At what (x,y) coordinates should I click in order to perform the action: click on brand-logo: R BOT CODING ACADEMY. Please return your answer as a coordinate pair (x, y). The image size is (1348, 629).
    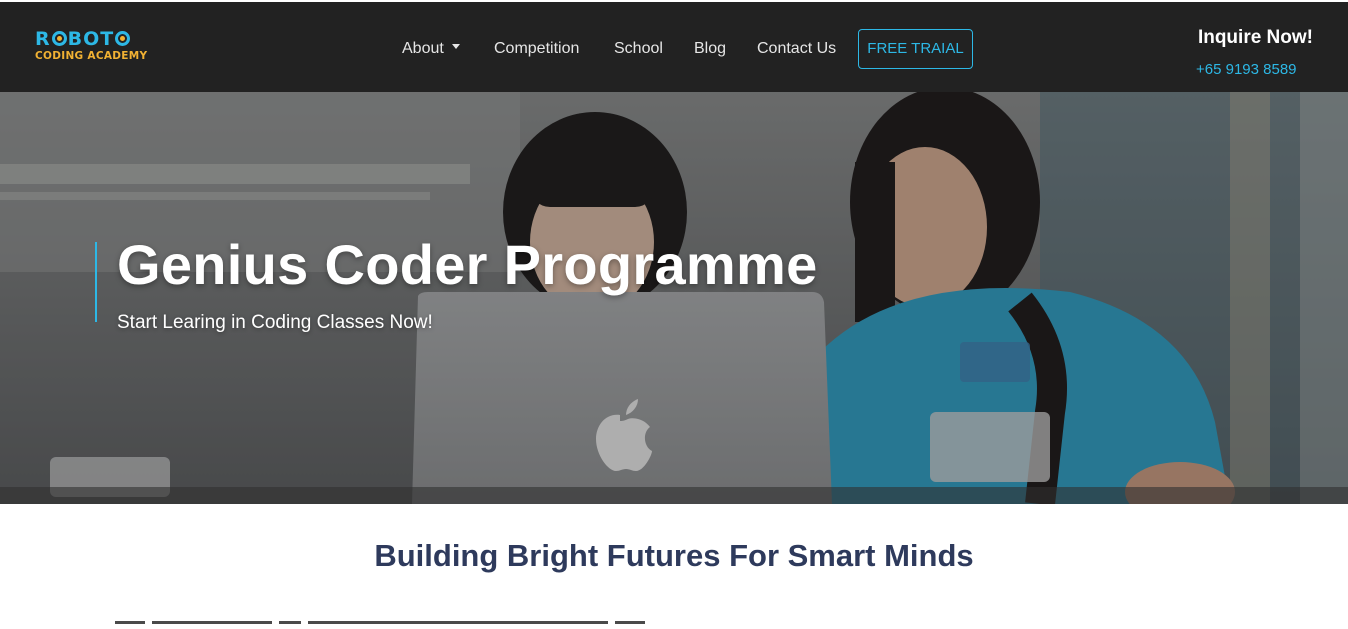
    Looking at the image, I should click on (97, 48).